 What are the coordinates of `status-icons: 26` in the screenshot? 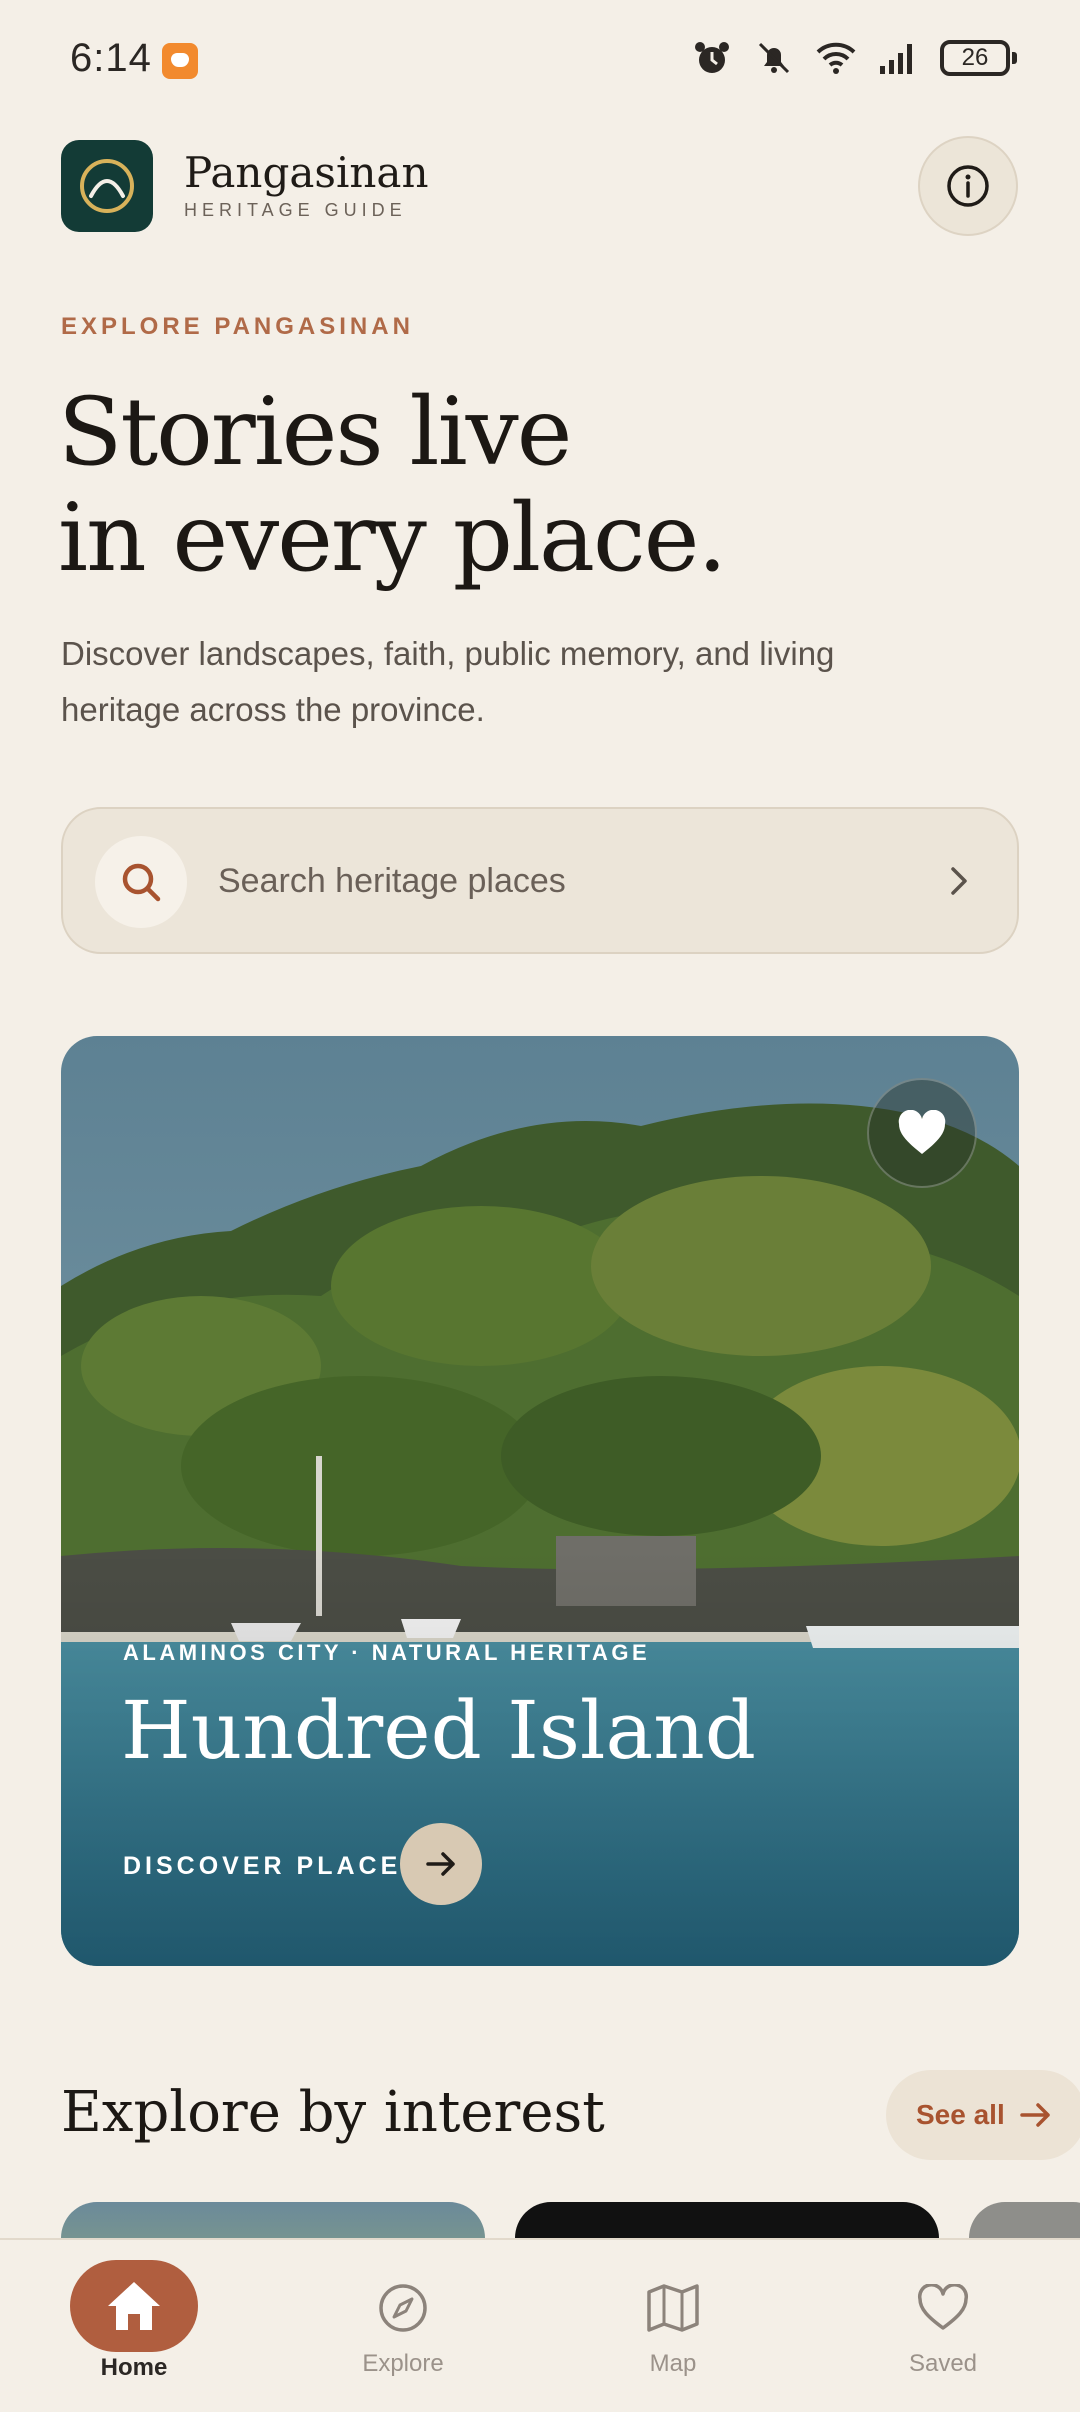 It's located at (854, 58).